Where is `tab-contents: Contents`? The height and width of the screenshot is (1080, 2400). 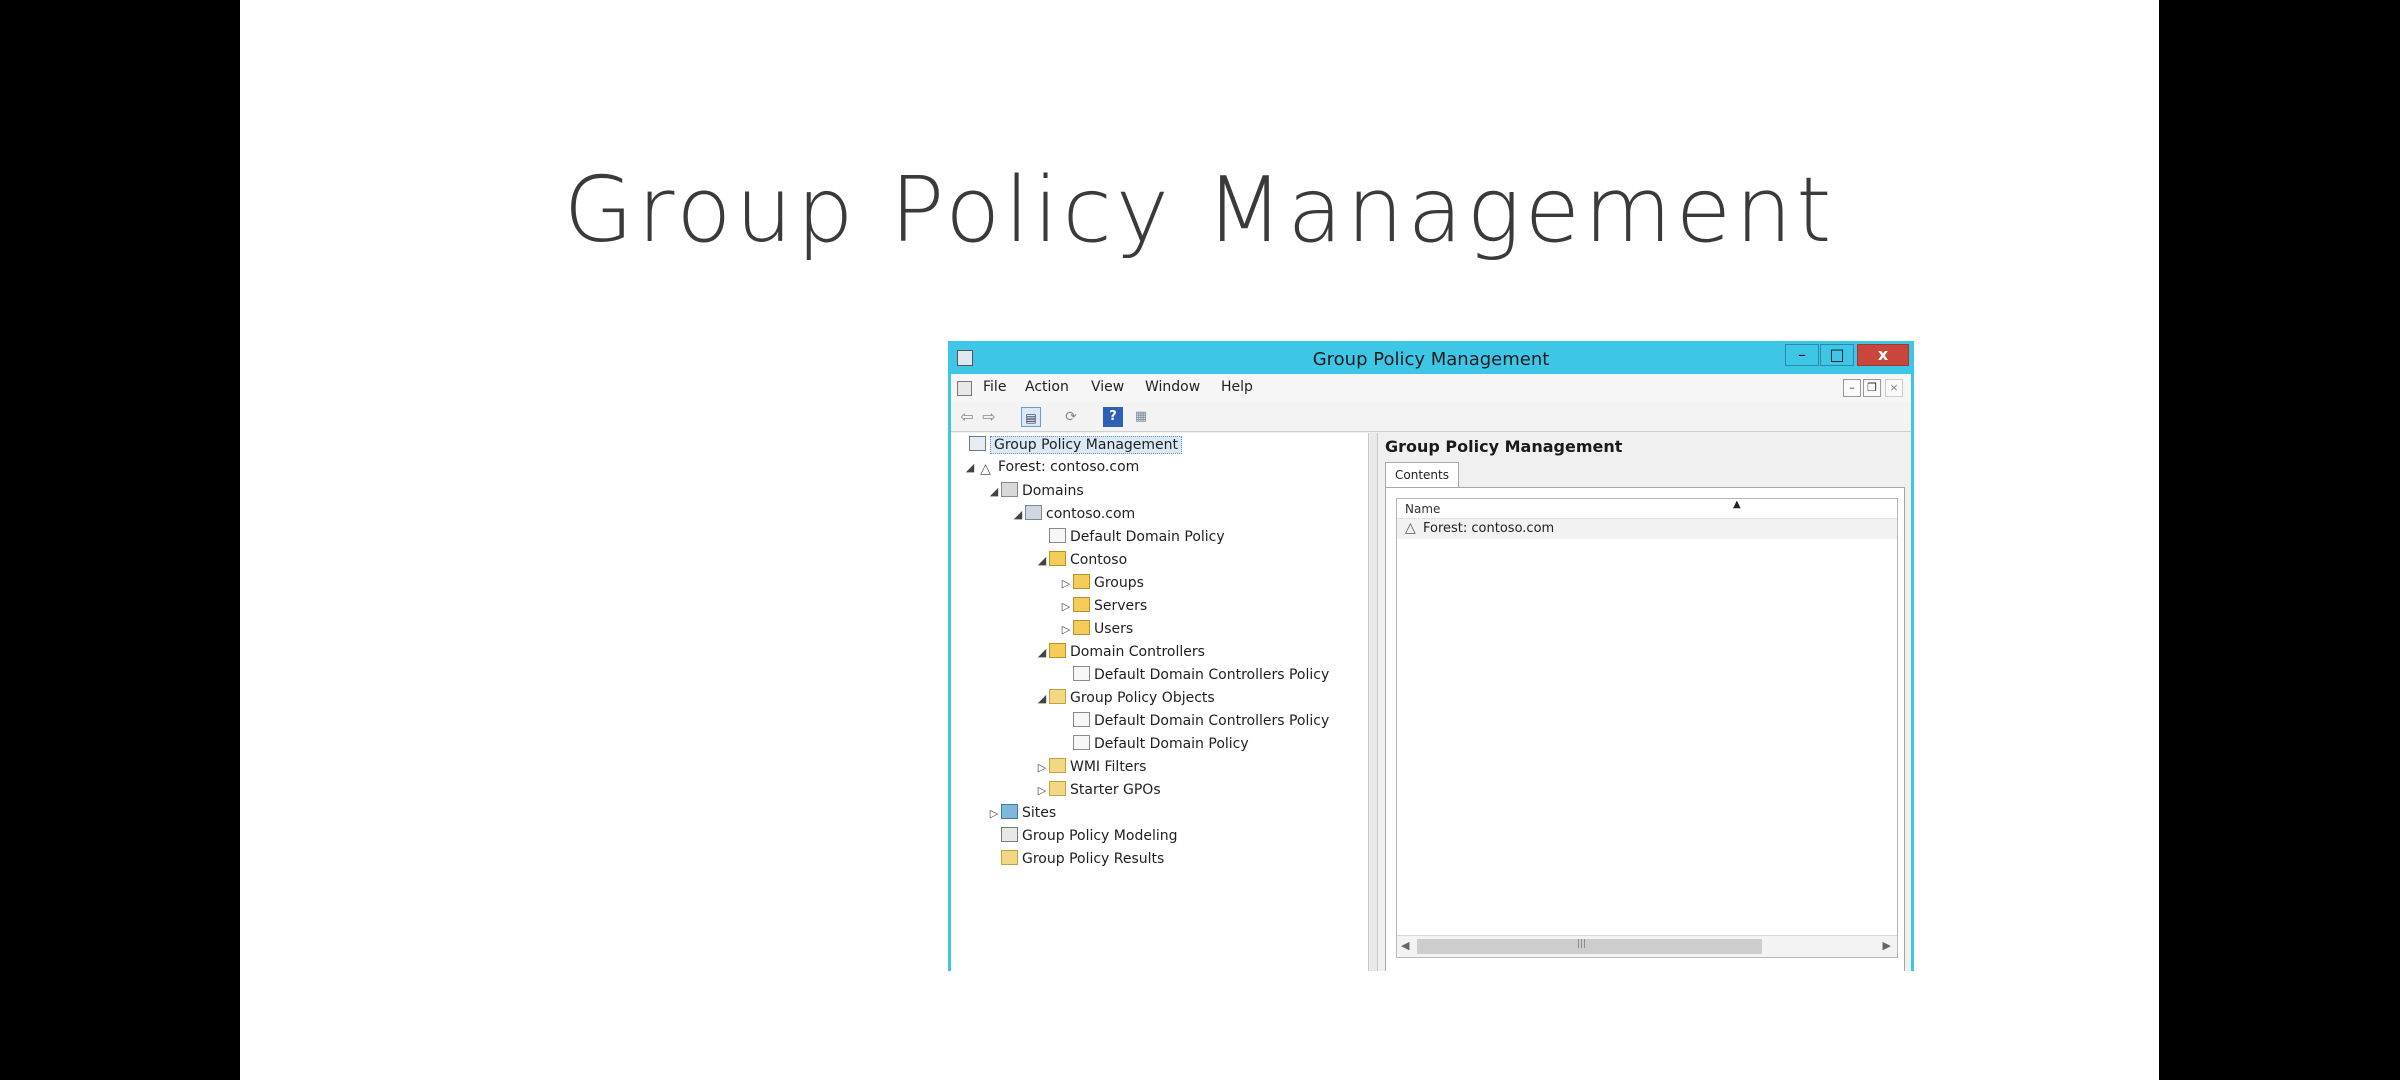
tab-contents: Contents is located at coordinates (1422, 475).